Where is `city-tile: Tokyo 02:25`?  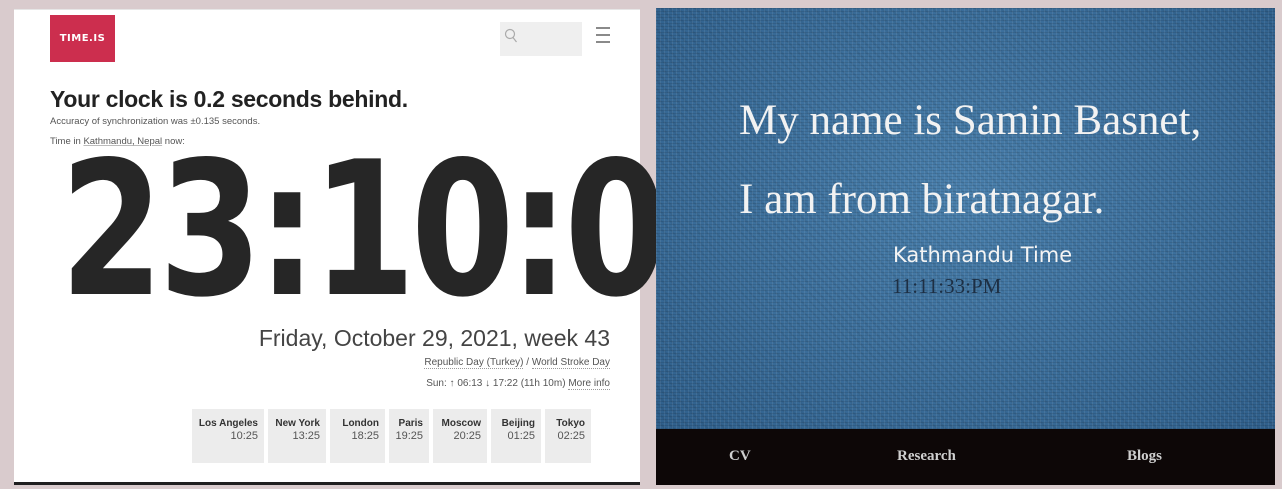 city-tile: Tokyo 02:25 is located at coordinates (568, 436).